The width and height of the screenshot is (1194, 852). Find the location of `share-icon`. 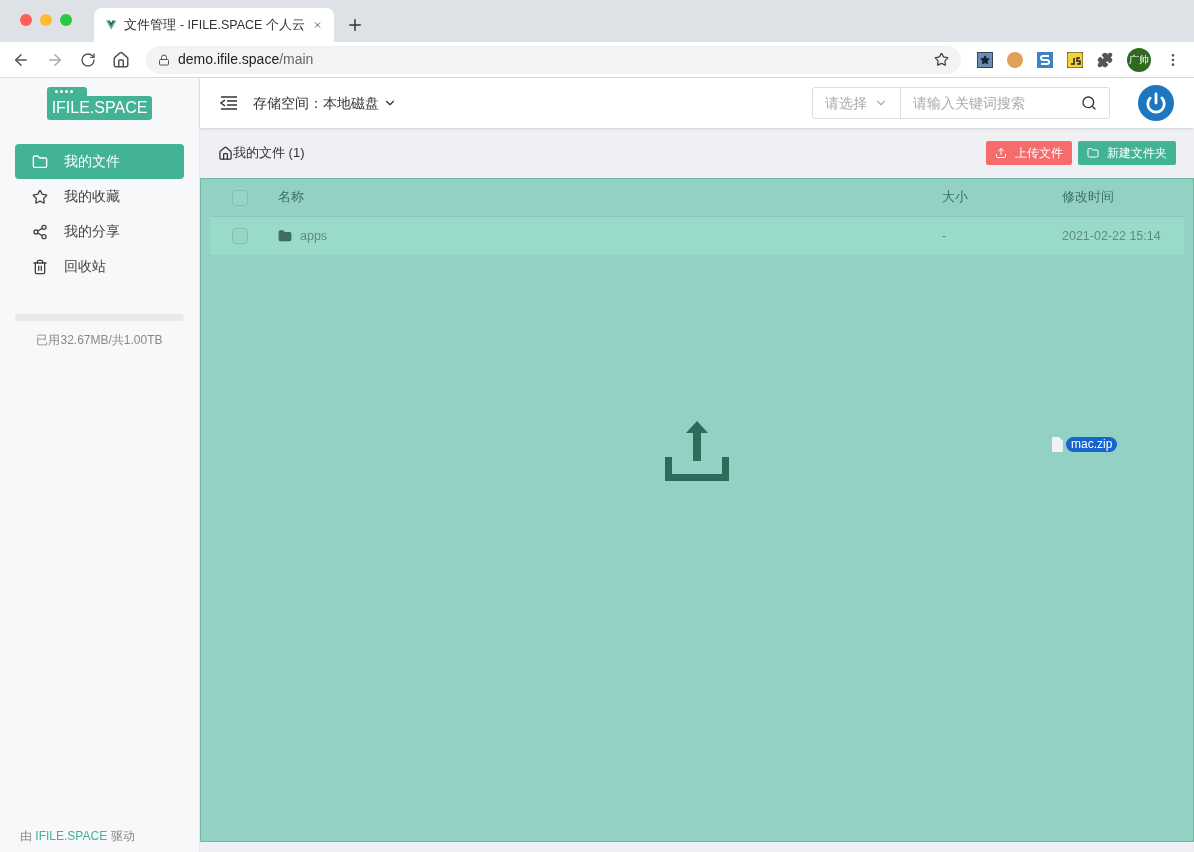

share-icon is located at coordinates (40, 231).